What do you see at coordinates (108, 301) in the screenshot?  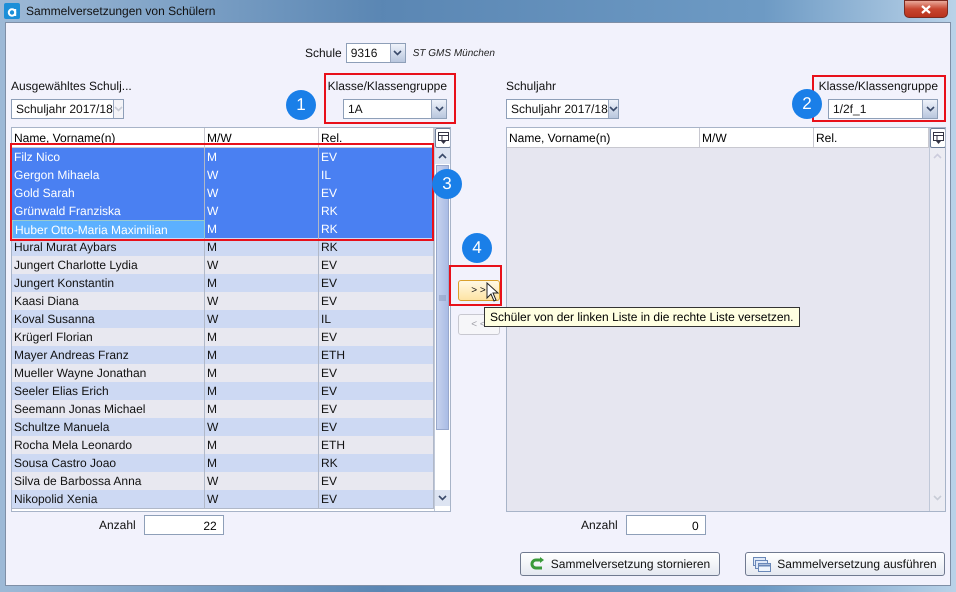 I see `table-cell: Kaasi Diana` at bounding box center [108, 301].